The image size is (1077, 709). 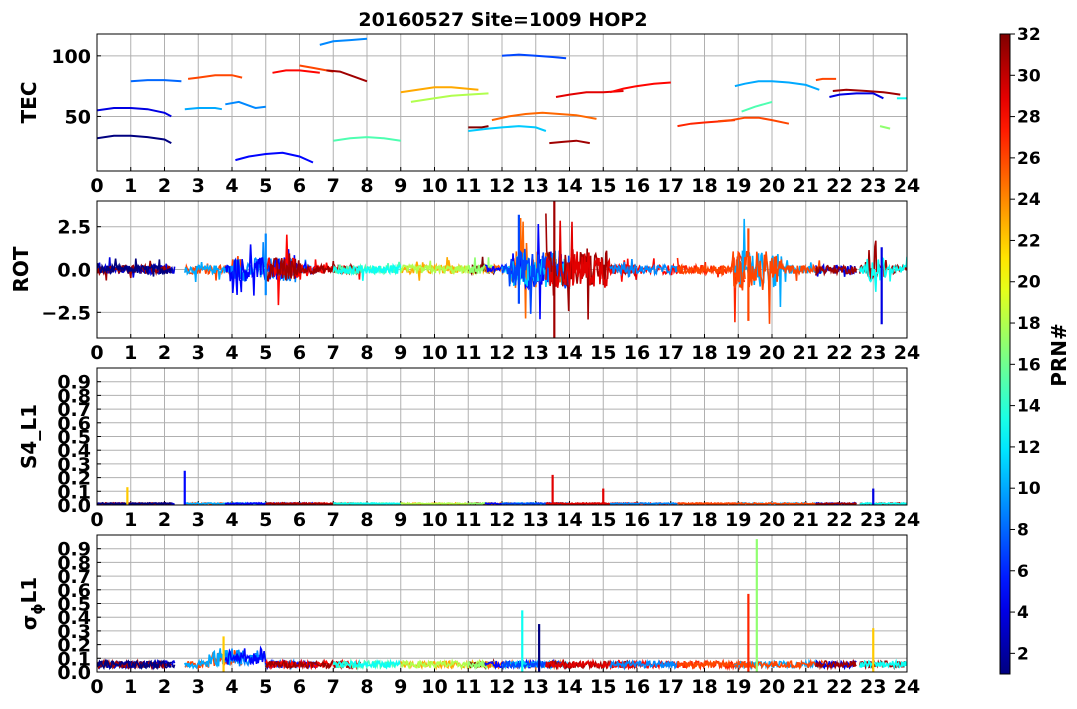 What do you see at coordinates (1029, 283) in the screenshot?
I see `colorbar-tick-label: 20` at bounding box center [1029, 283].